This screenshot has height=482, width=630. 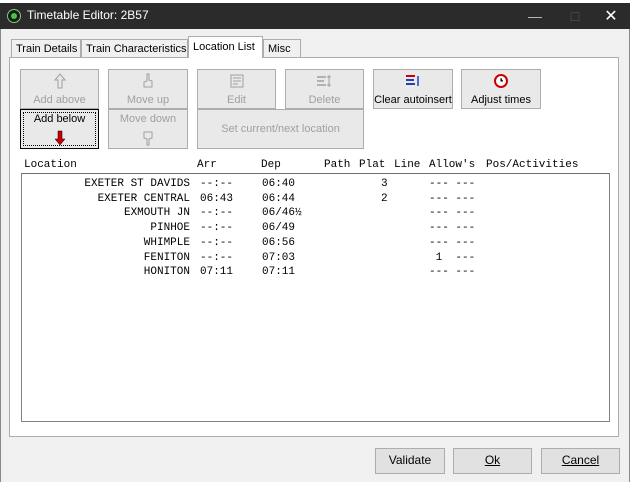 What do you see at coordinates (315, 200) in the screenshot?
I see `table-row: EXETER CENTRAL 06:43 06:44 2 --- ---` at bounding box center [315, 200].